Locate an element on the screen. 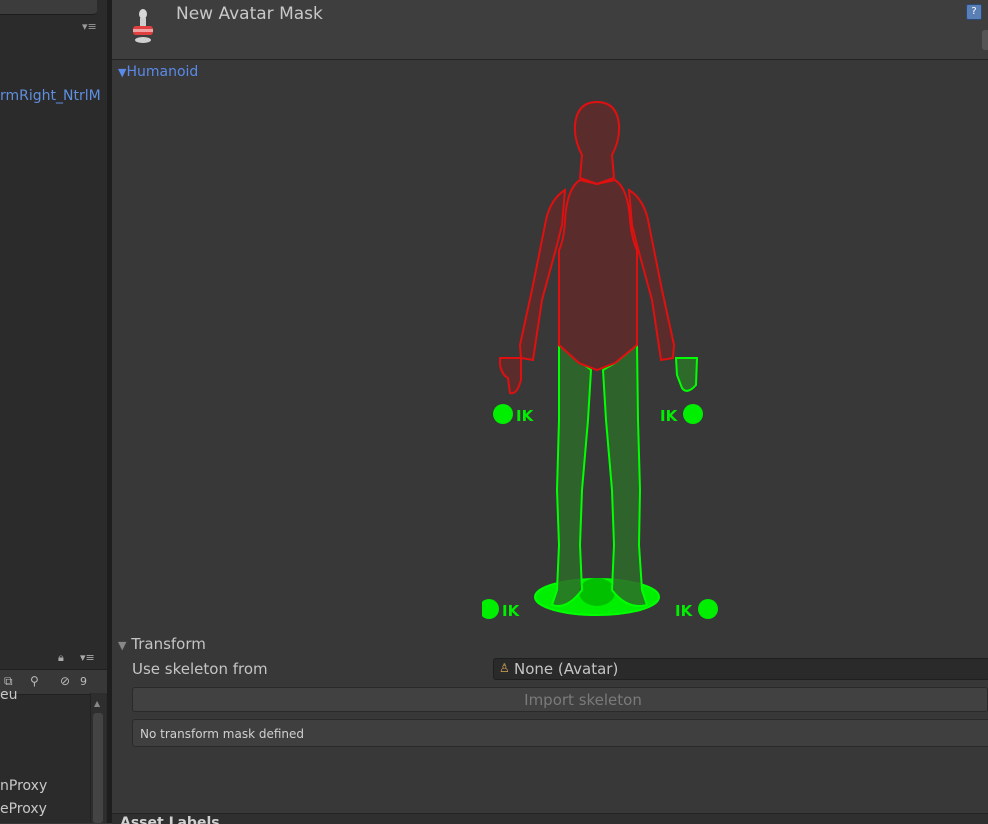  list-item: nProxy is located at coordinates (23, 786).